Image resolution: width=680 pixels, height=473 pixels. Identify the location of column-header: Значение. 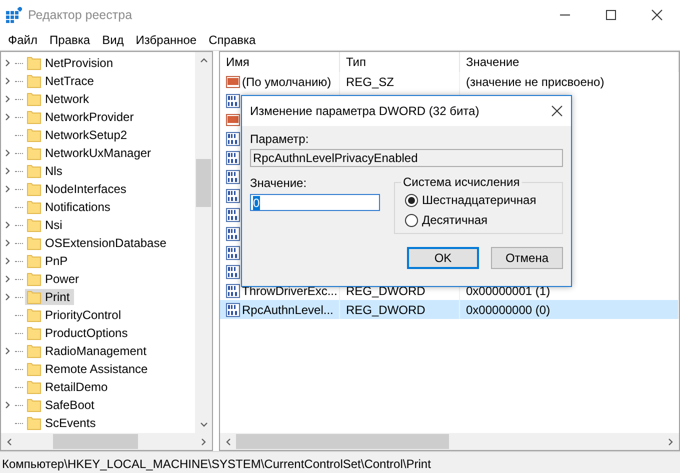
(569, 62).